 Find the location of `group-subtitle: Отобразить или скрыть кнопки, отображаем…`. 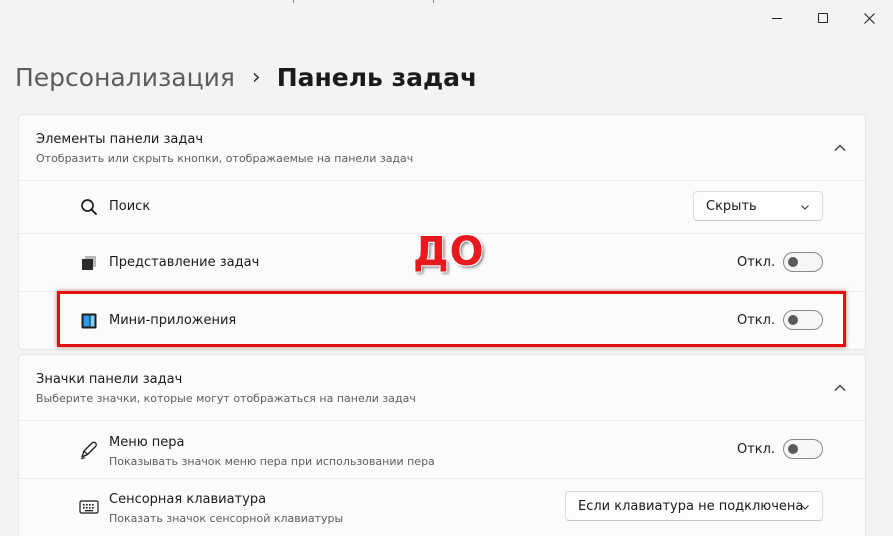

group-subtitle: Отобразить или скрыть кнопки, отображаем… is located at coordinates (225, 158).